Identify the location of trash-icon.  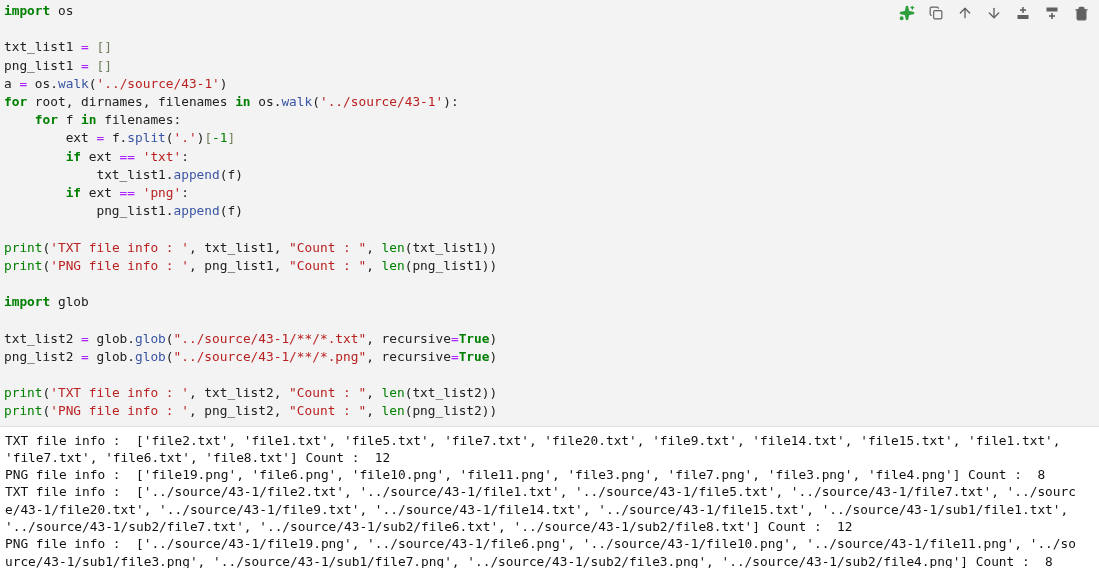
(1081, 13).